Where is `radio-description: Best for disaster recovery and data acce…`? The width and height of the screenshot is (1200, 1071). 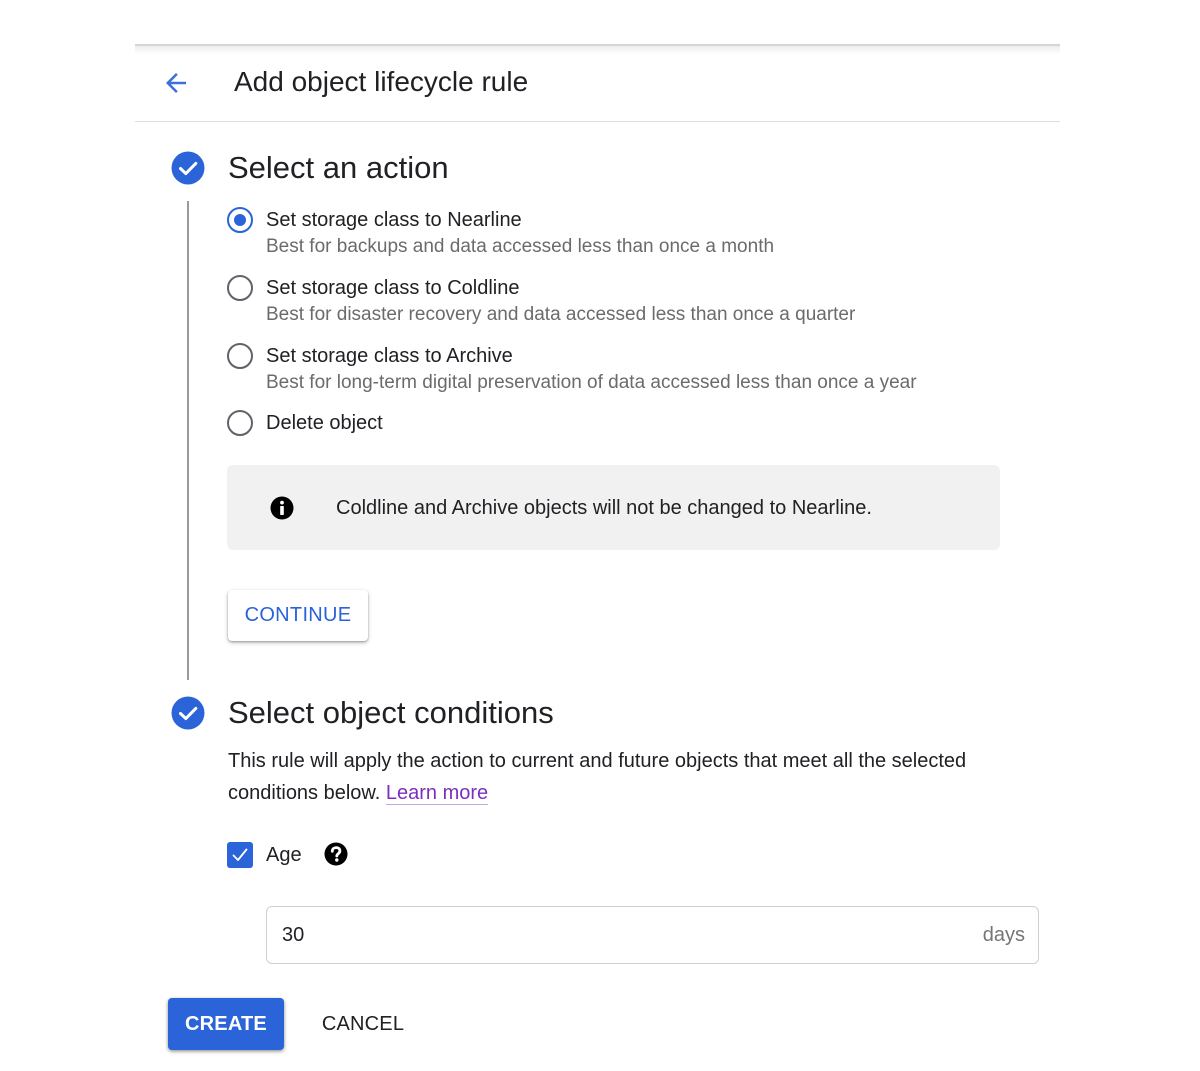 radio-description: Best for disaster recovery and data acce… is located at coordinates (561, 314).